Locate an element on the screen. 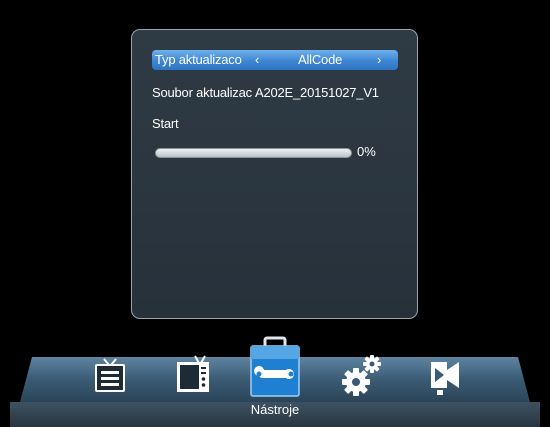 This screenshot has width=550, height=427. menu-item-tv-setup is located at coordinates (192, 373).